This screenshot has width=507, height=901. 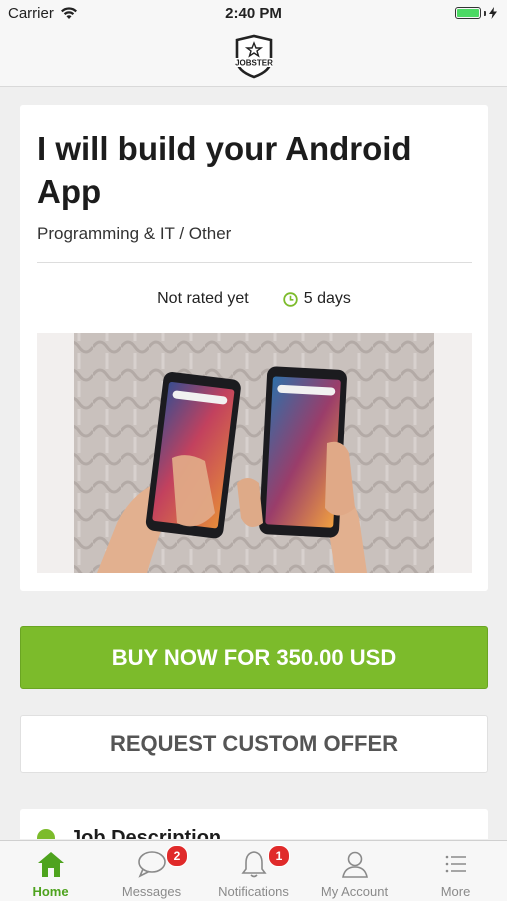 What do you see at coordinates (254, 864) in the screenshot?
I see `bell-icon` at bounding box center [254, 864].